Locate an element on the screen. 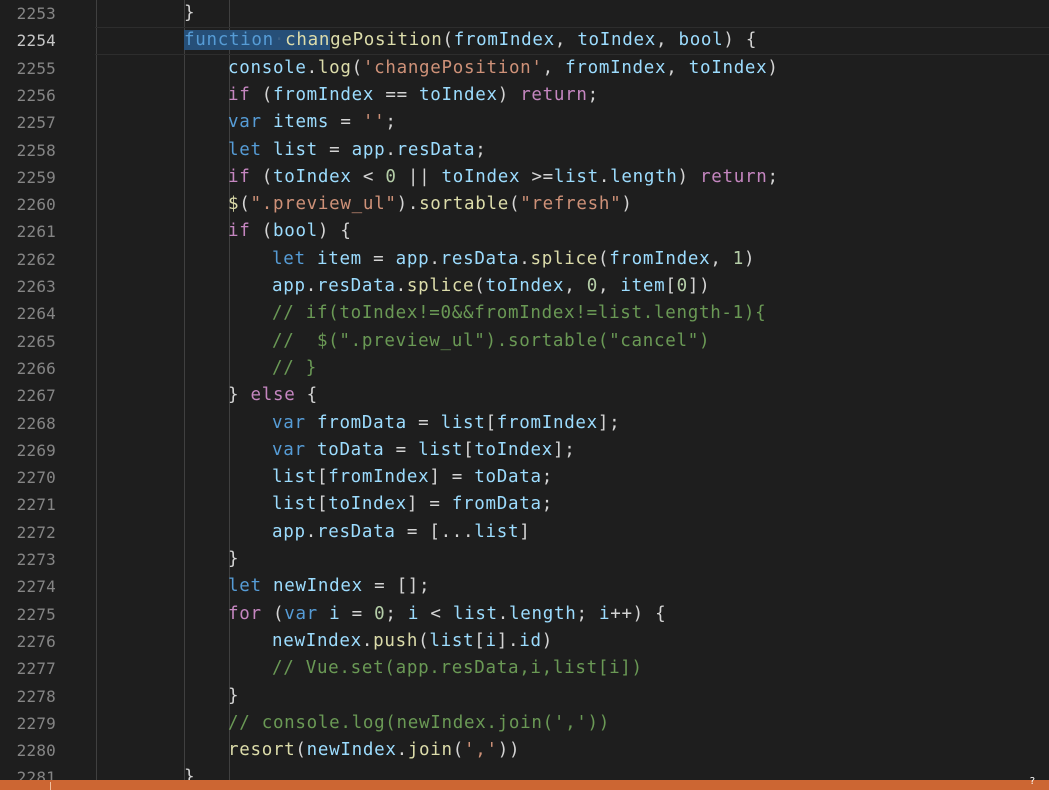 This screenshot has width=1049, height=790. code-token: app is located at coordinates (289, 531).